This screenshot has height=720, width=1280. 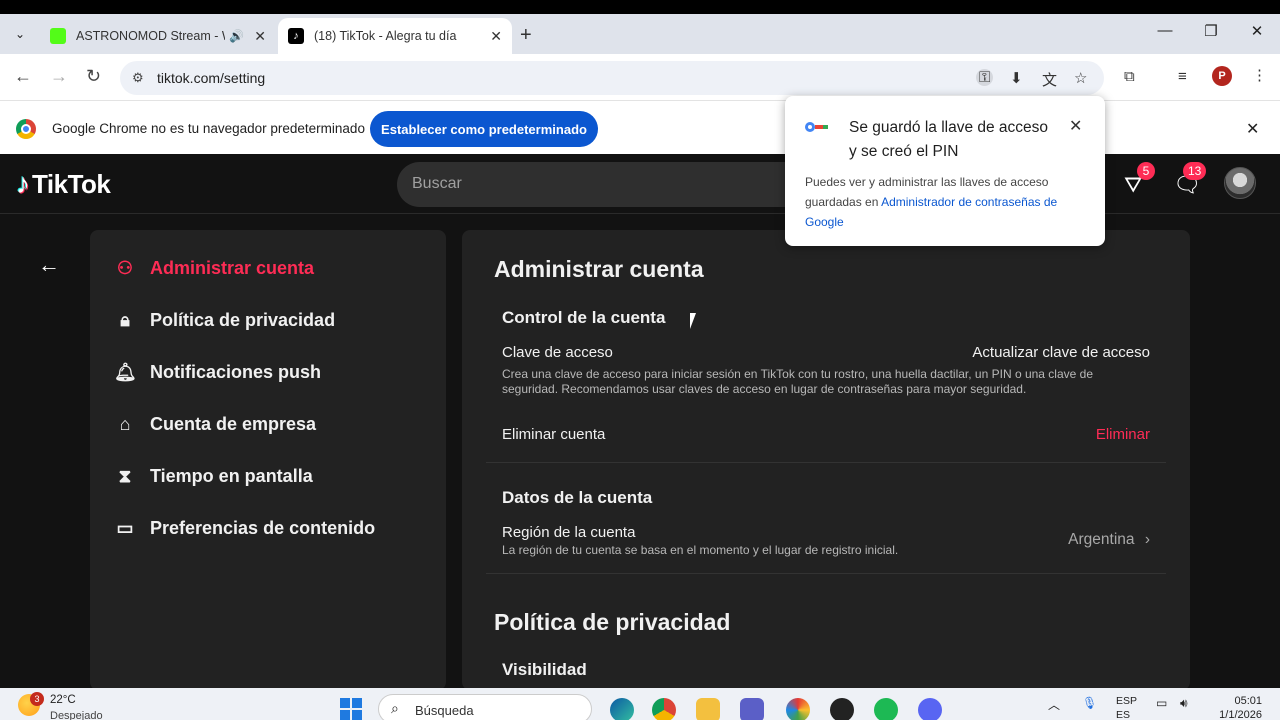 I want to click on sidebar-item-label: Notificaciones push, so click(x=236, y=372).